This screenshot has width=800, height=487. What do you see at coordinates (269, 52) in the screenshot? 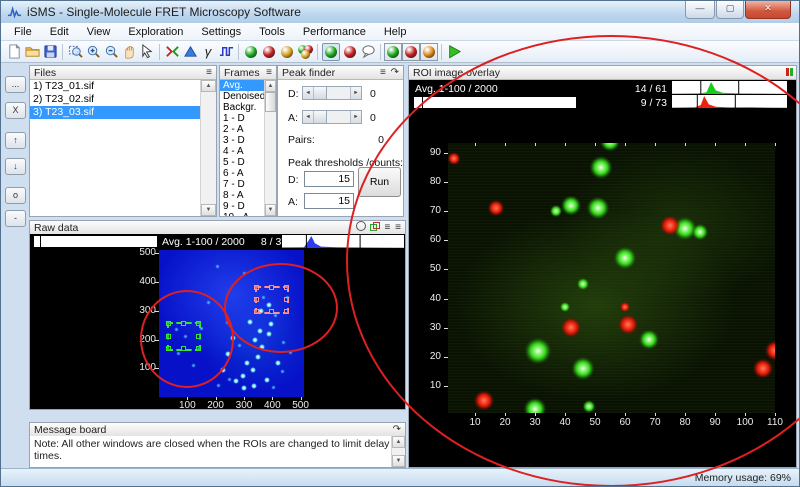
I see `red-molecule-icon` at bounding box center [269, 52].